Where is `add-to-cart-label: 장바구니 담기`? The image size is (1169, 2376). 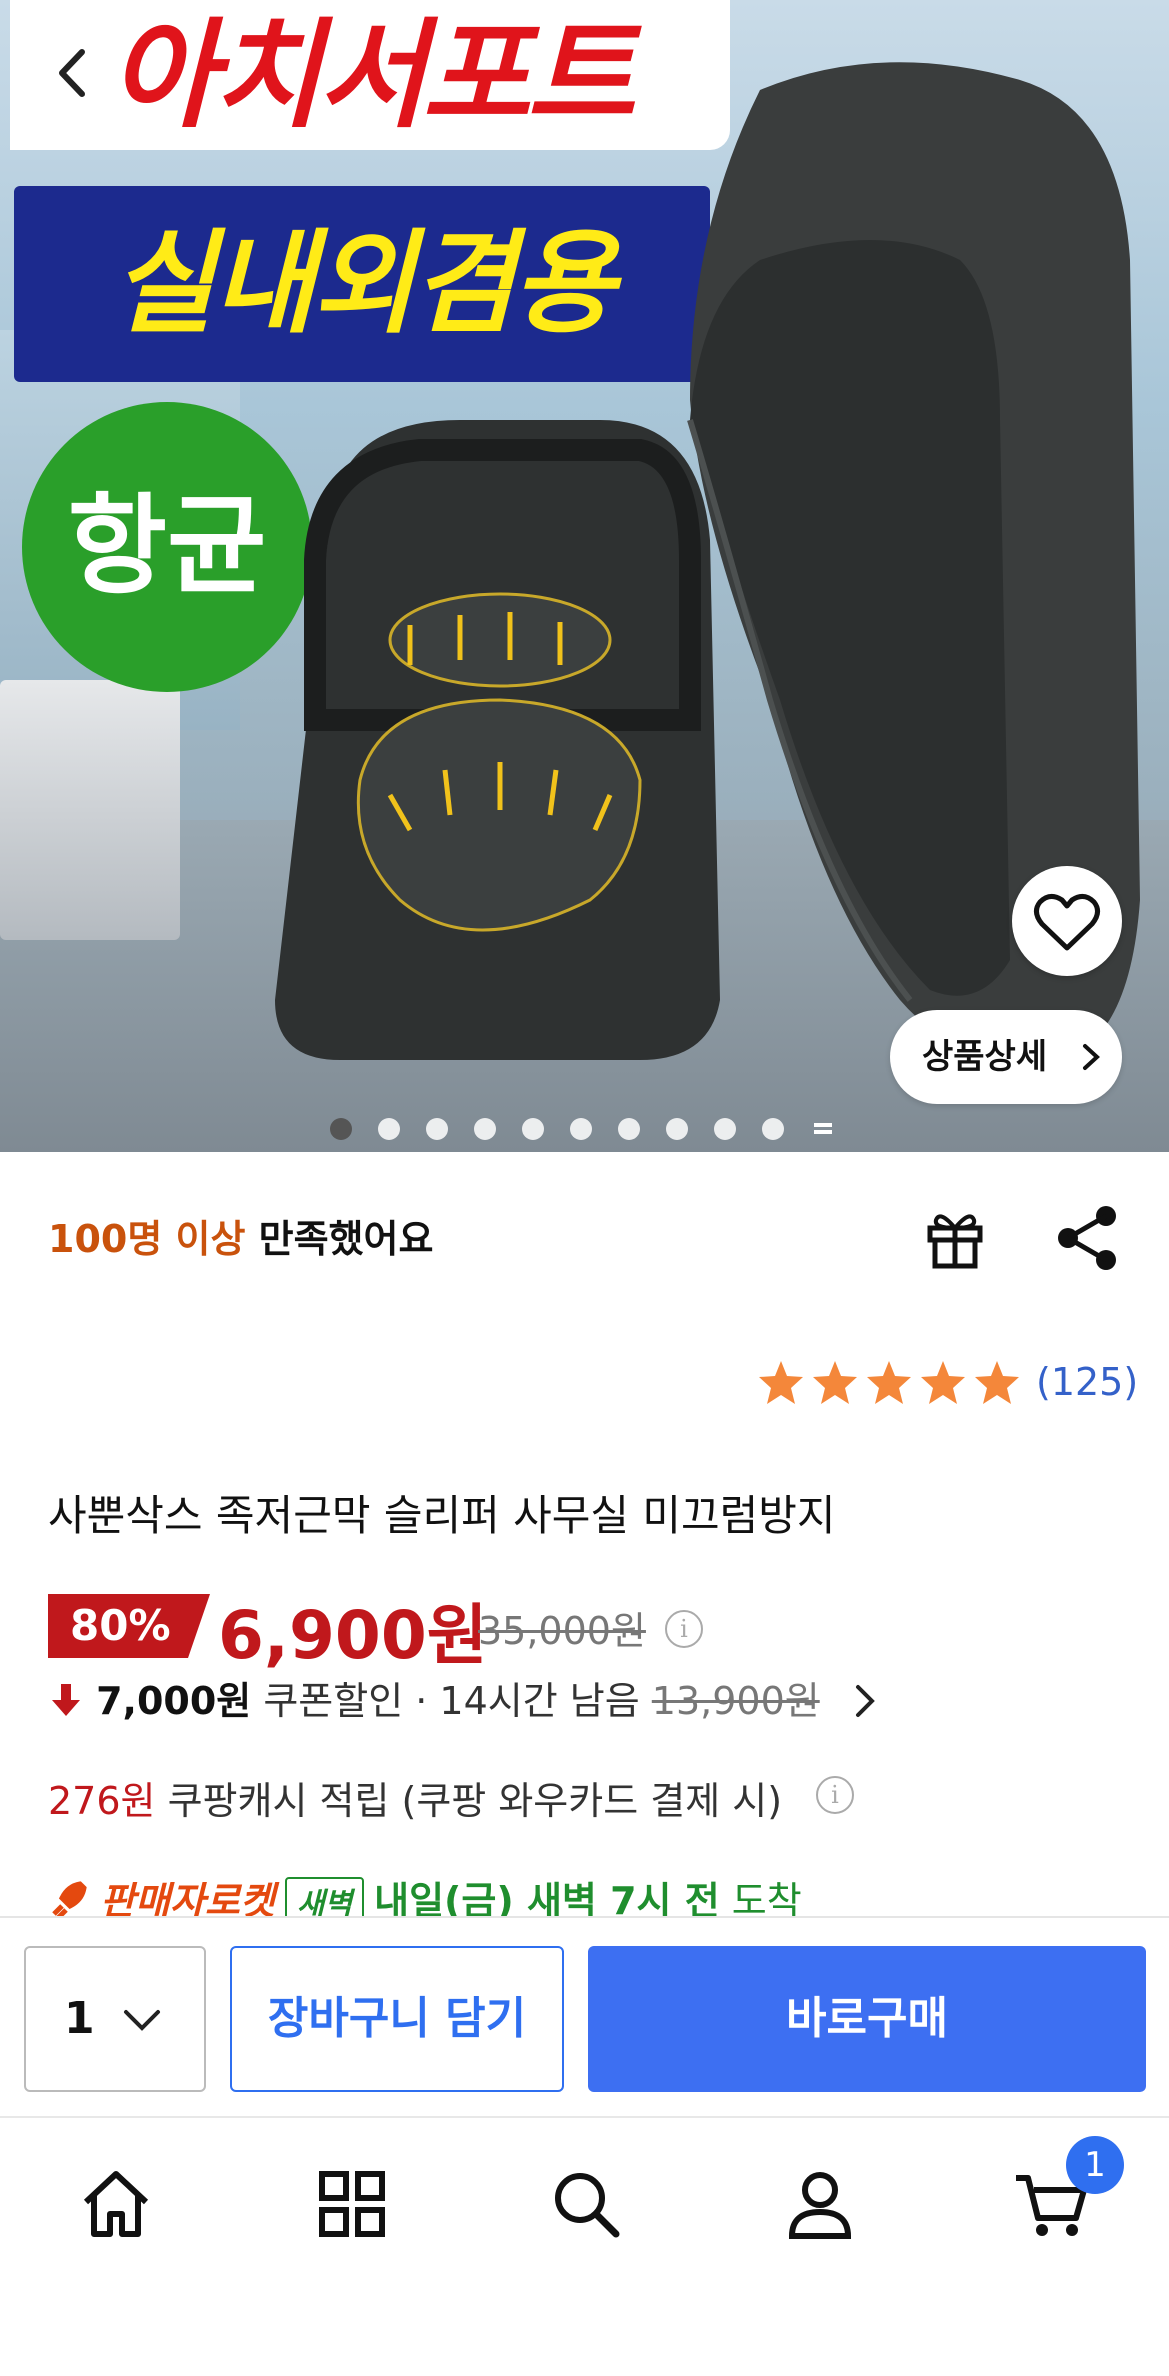
add-to-cart-label: 장바구니 담기 is located at coordinates (397, 2018).